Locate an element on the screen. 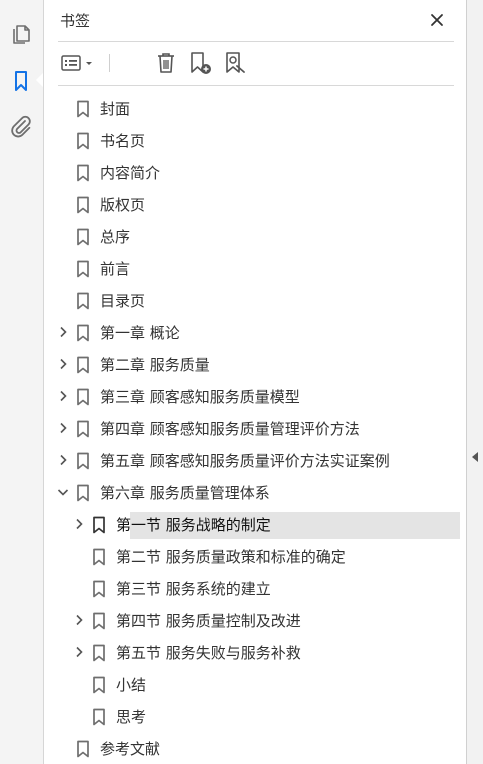 This screenshot has width=483, height=764. bookmark-label: 第二章 服务质量 is located at coordinates (155, 365).